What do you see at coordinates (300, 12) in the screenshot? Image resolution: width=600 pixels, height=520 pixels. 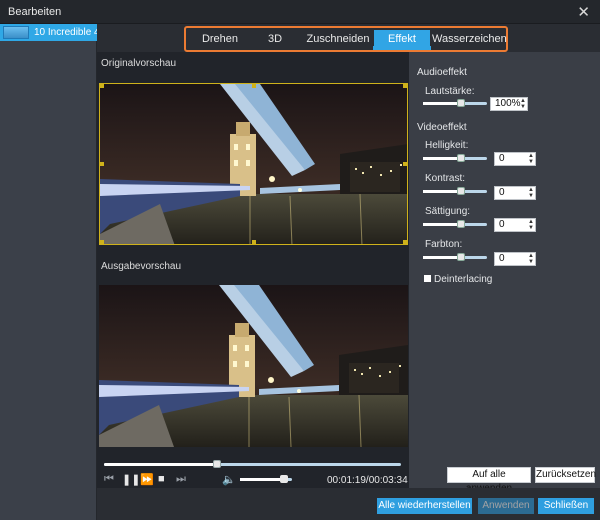 I see `title-bar: Bearbeiten ✕` at bounding box center [300, 12].